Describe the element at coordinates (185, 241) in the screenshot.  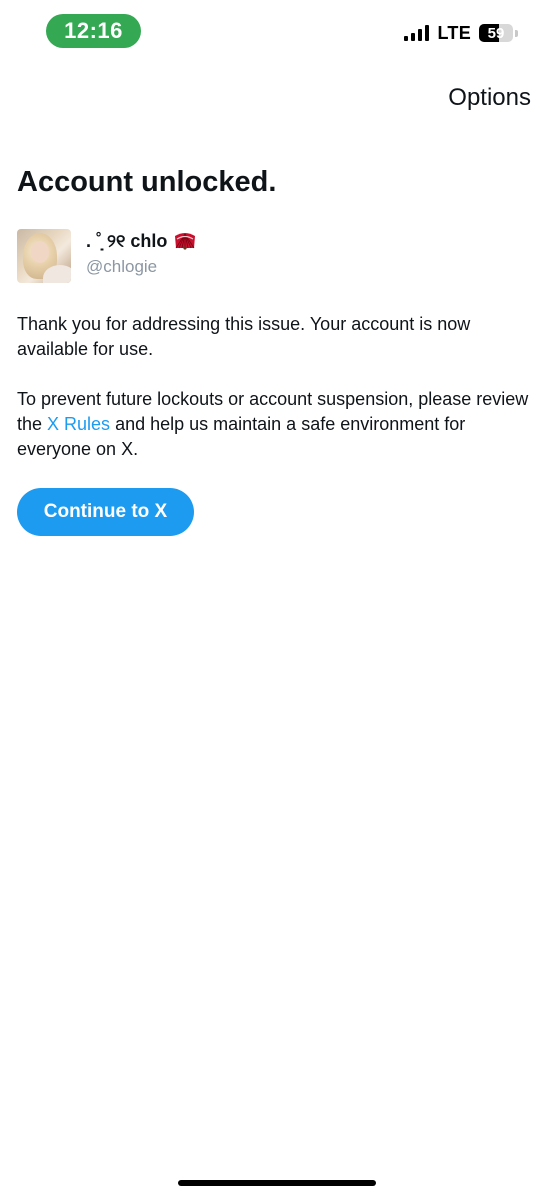
I see `folding-fan-icon` at that location.